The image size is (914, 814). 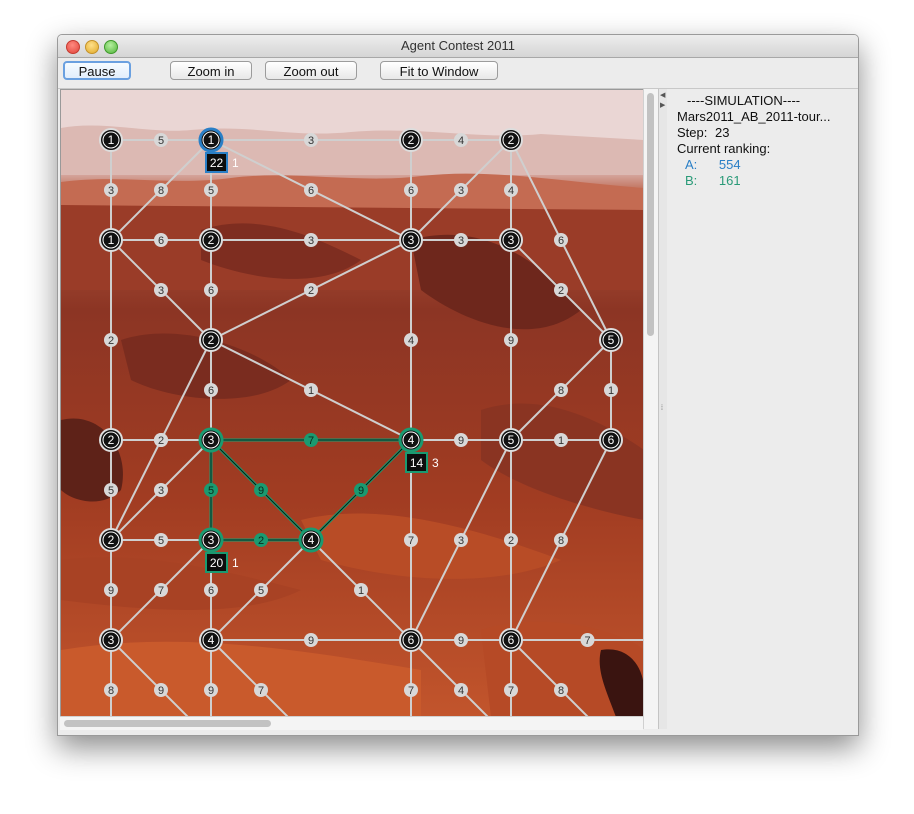 What do you see at coordinates (703, 132) in the screenshot?
I see `step-row: Step: 23` at bounding box center [703, 132].